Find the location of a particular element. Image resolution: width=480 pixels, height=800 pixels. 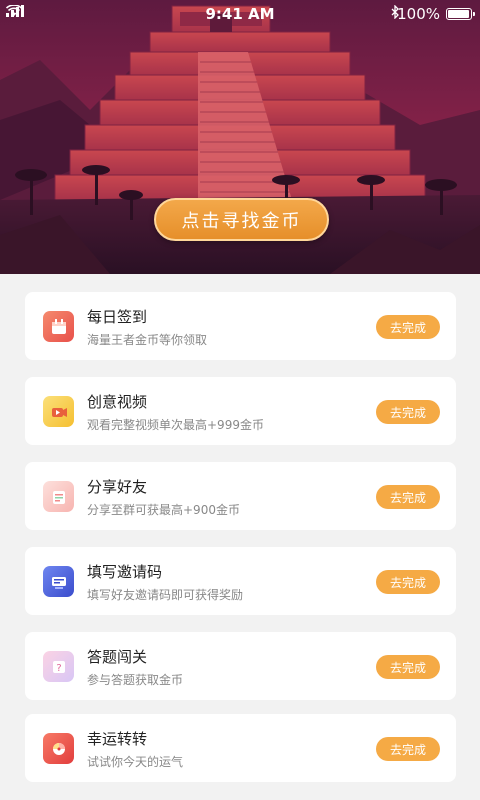

task-card-daily-checkin: 每日签到 海量王者金币等你领取 去完成 is located at coordinates (240, 326).